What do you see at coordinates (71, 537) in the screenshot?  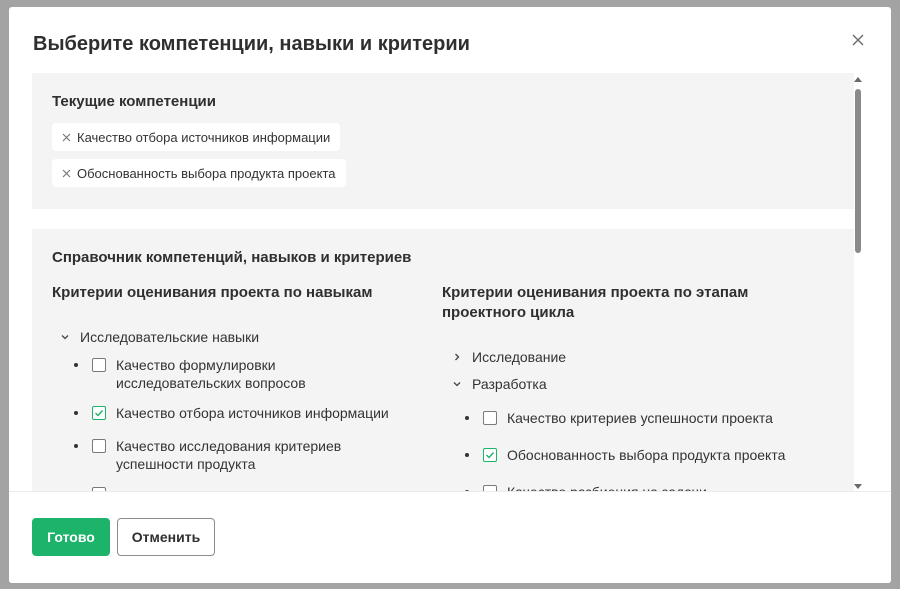 I see `done-button: Готово` at bounding box center [71, 537].